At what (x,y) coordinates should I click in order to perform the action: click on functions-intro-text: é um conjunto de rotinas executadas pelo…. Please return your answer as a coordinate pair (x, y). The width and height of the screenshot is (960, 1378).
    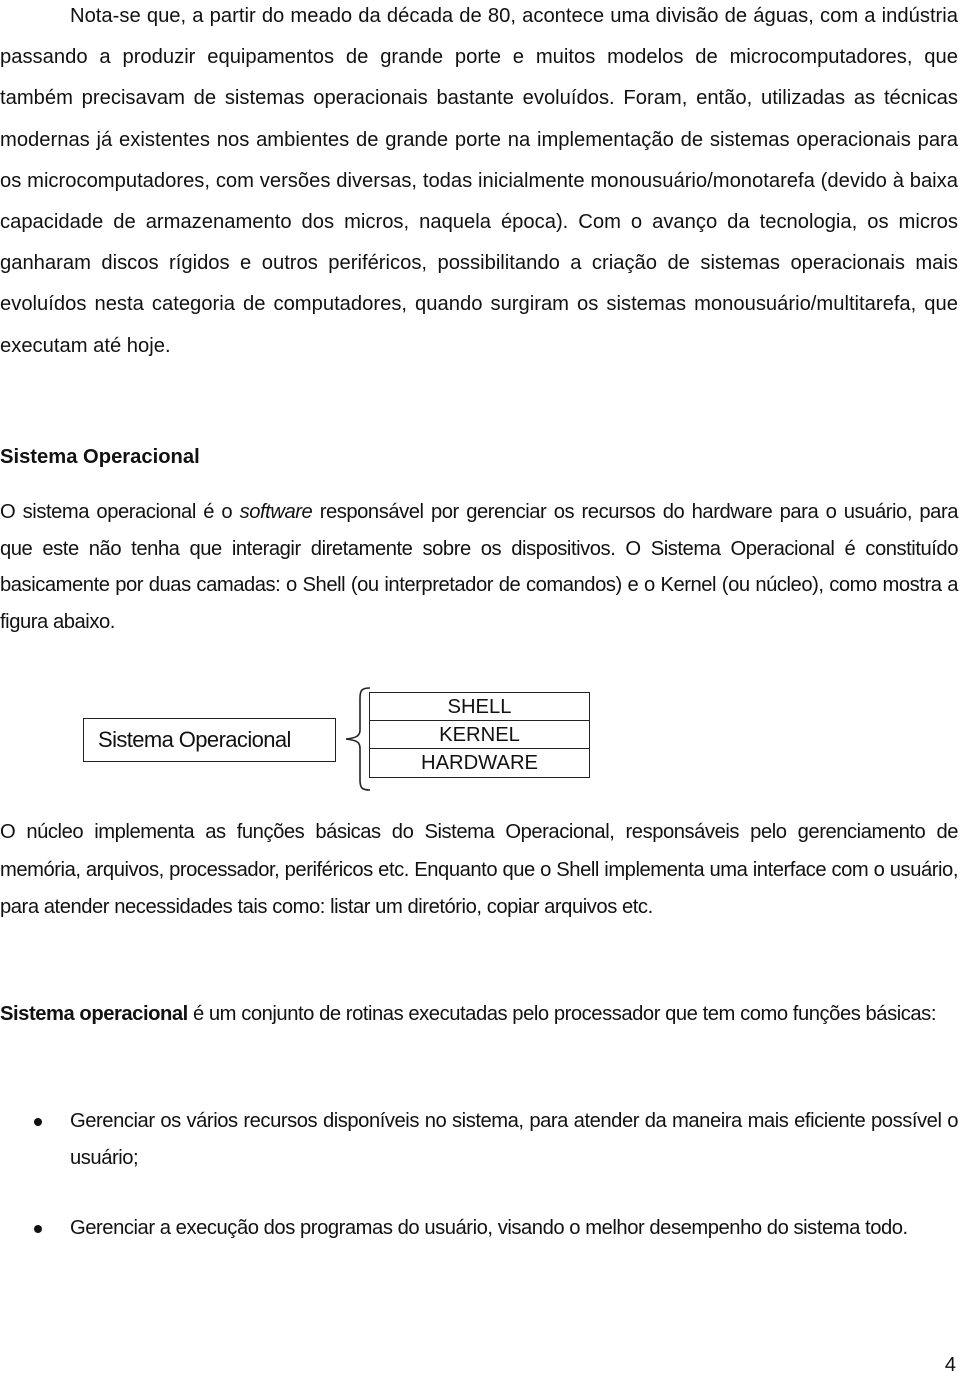
    Looking at the image, I should click on (561, 1014).